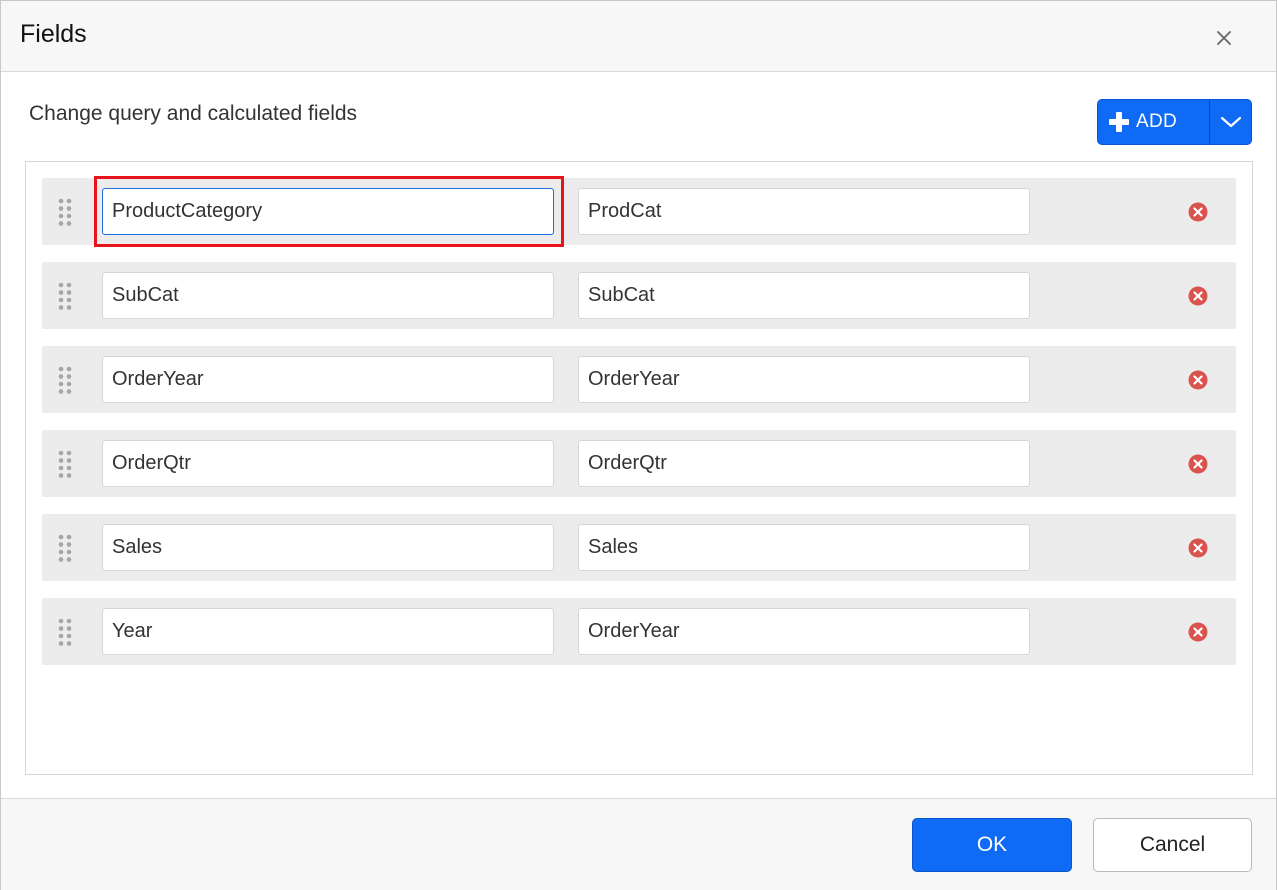 Image resolution: width=1277 pixels, height=890 pixels. What do you see at coordinates (1157, 121) in the screenshot?
I see `add-button-label: ADD` at bounding box center [1157, 121].